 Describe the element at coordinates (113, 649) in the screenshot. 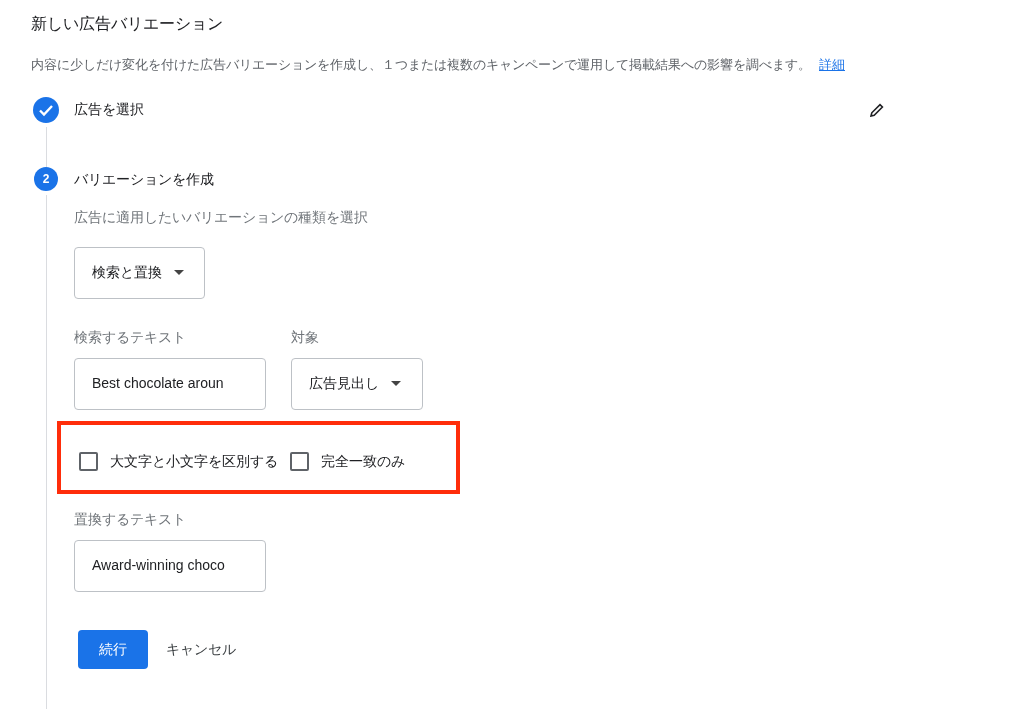

I see `continue-button: 続行` at that location.